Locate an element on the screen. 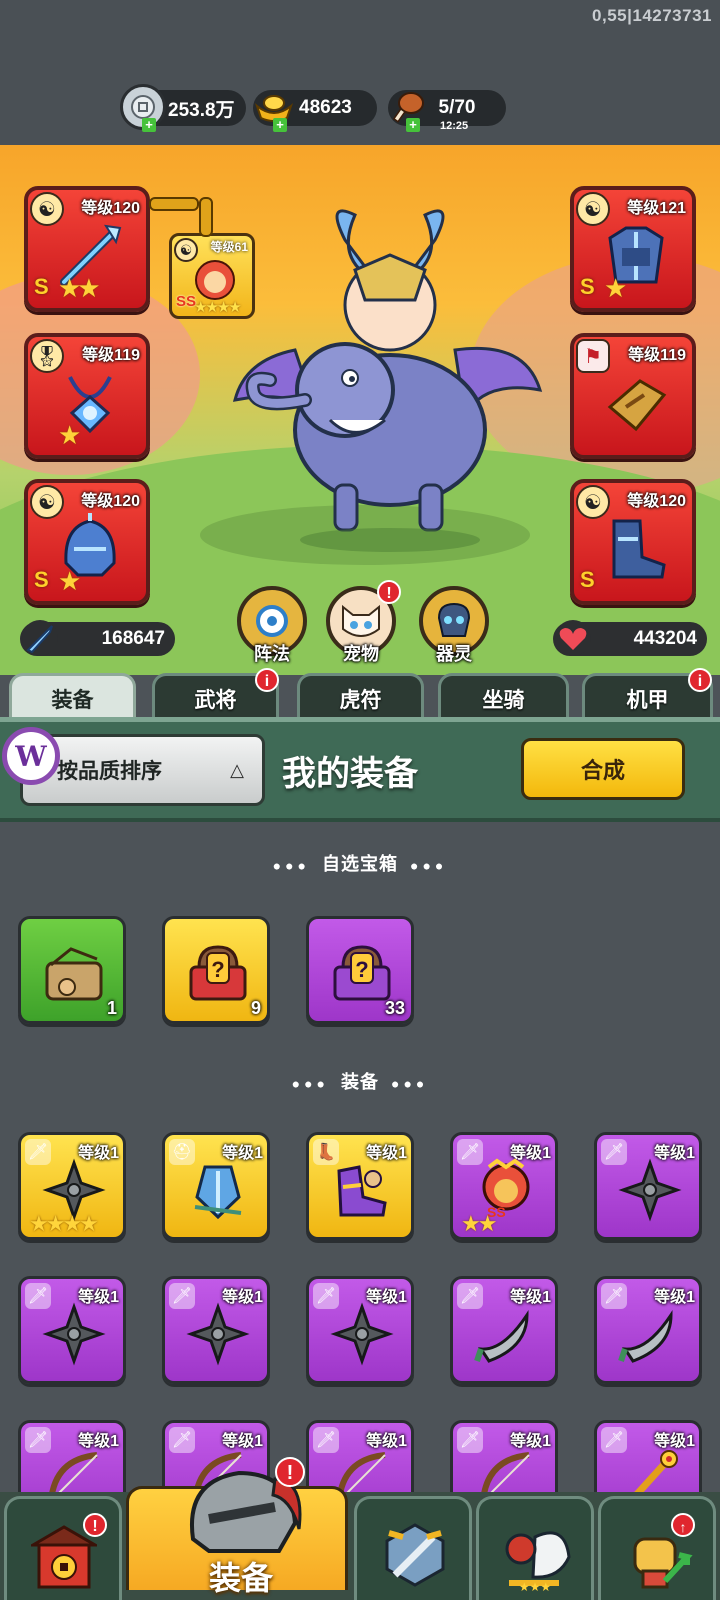 This screenshot has height=1600, width=720. gold-currency: + 48623 is located at coordinates (315, 111).